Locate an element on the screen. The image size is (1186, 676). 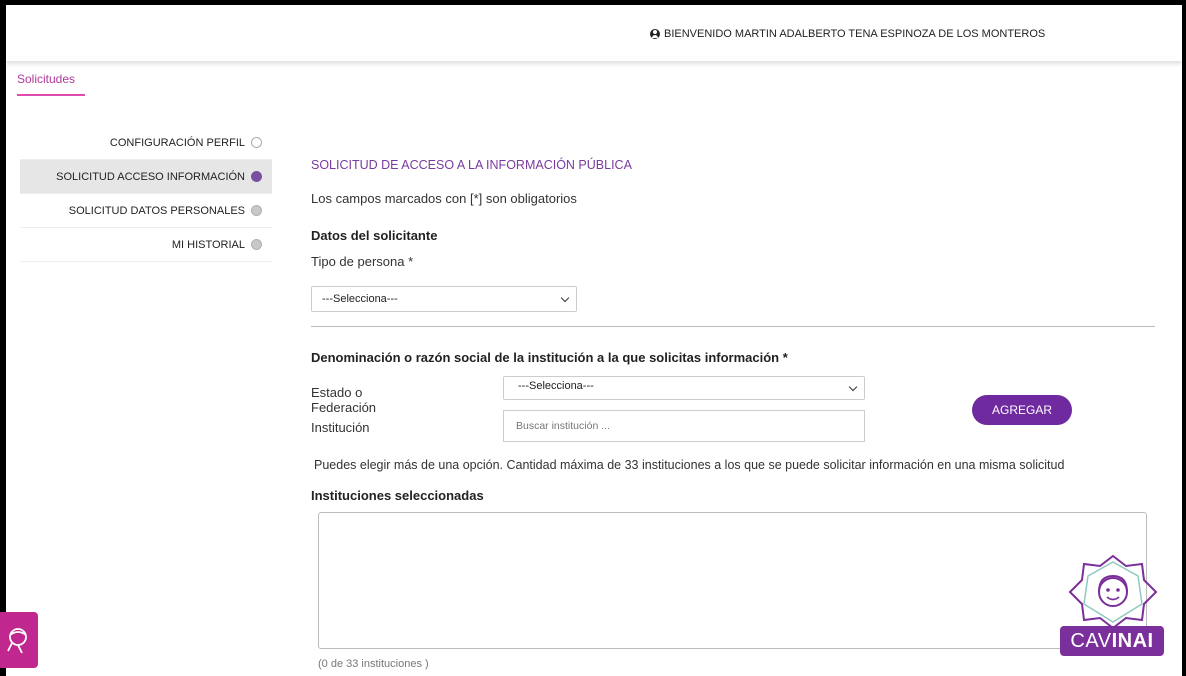
sidebar-item-mi-historial: MI HISTORIAL is located at coordinates (146, 245).